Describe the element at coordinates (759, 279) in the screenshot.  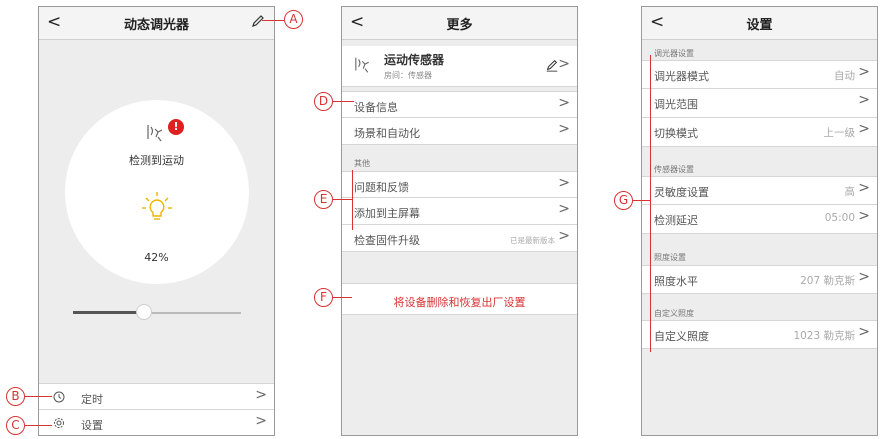
I see `illuminance-level-row: 照度水平 207 勒克斯 >` at that location.